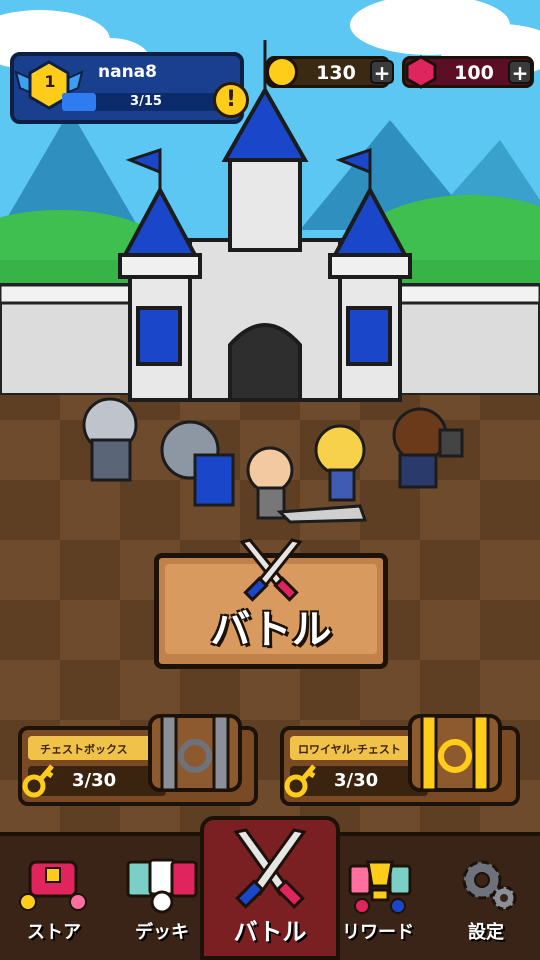 The width and height of the screenshot is (540, 960). Describe the element at coordinates (349, 749) in the screenshot. I see `royal-chest-title: ロワイヤル·チェスト` at that location.